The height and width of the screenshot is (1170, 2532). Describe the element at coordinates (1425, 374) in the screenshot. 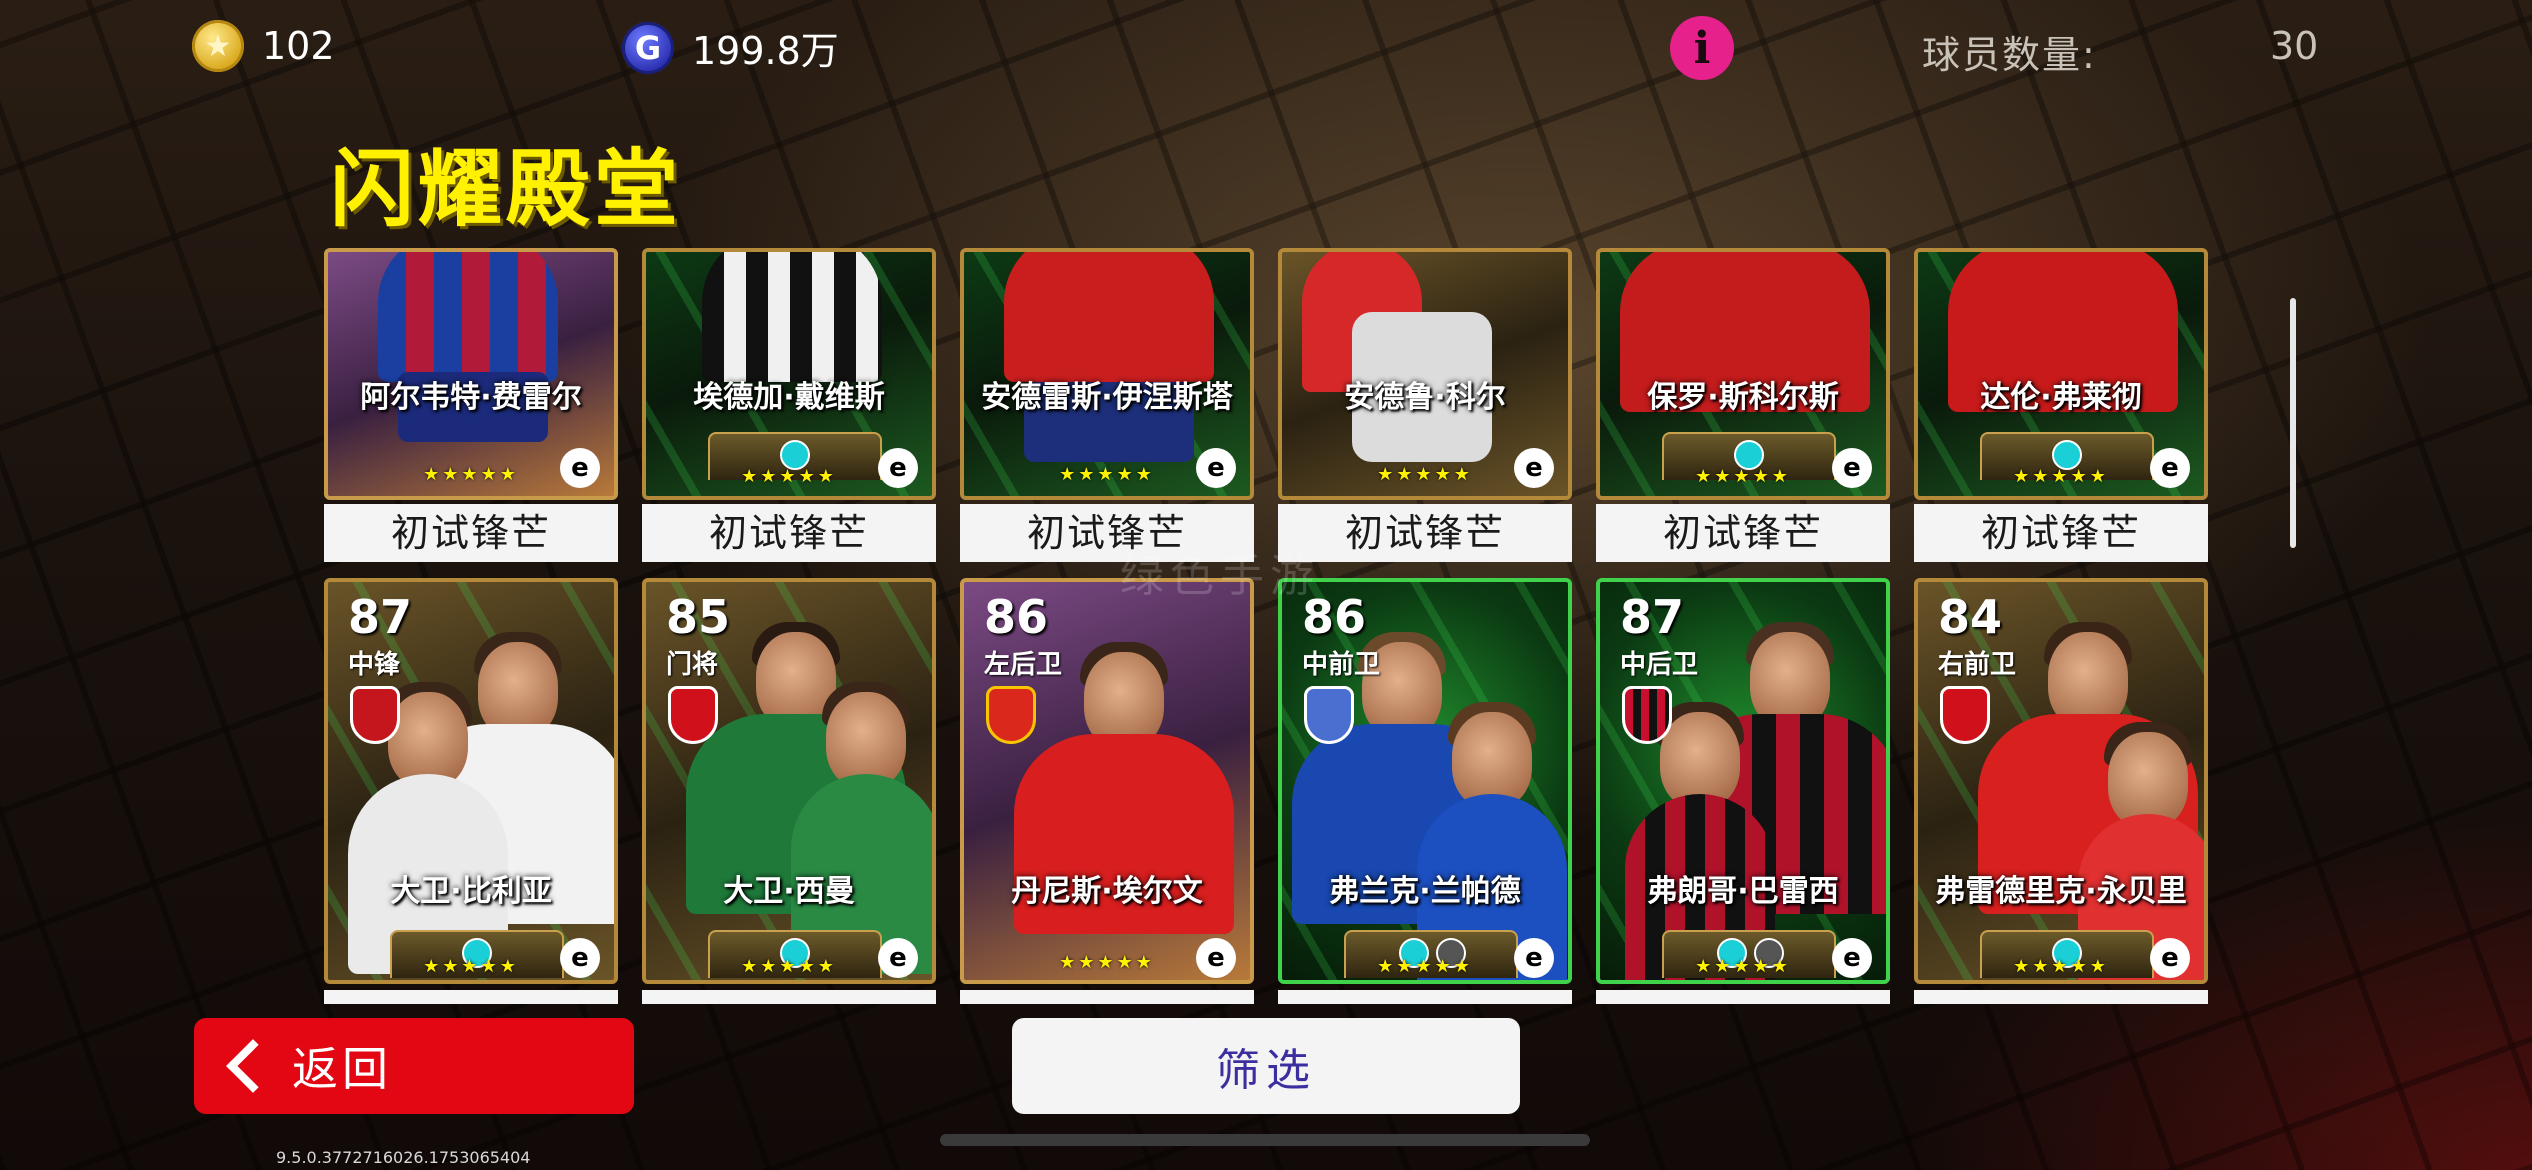

I see `card-image: 安德鲁·科尔 ★★★★★ e` at that location.